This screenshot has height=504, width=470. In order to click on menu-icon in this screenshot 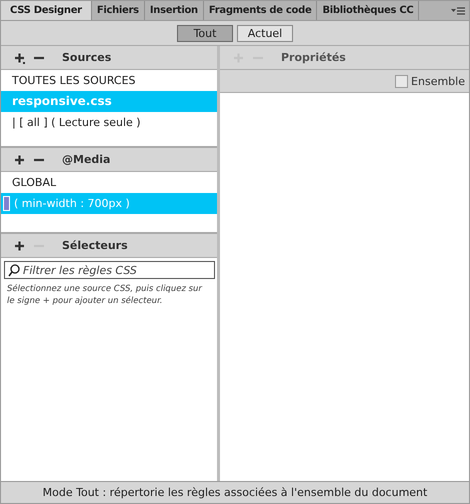, I will do `click(458, 11)`.